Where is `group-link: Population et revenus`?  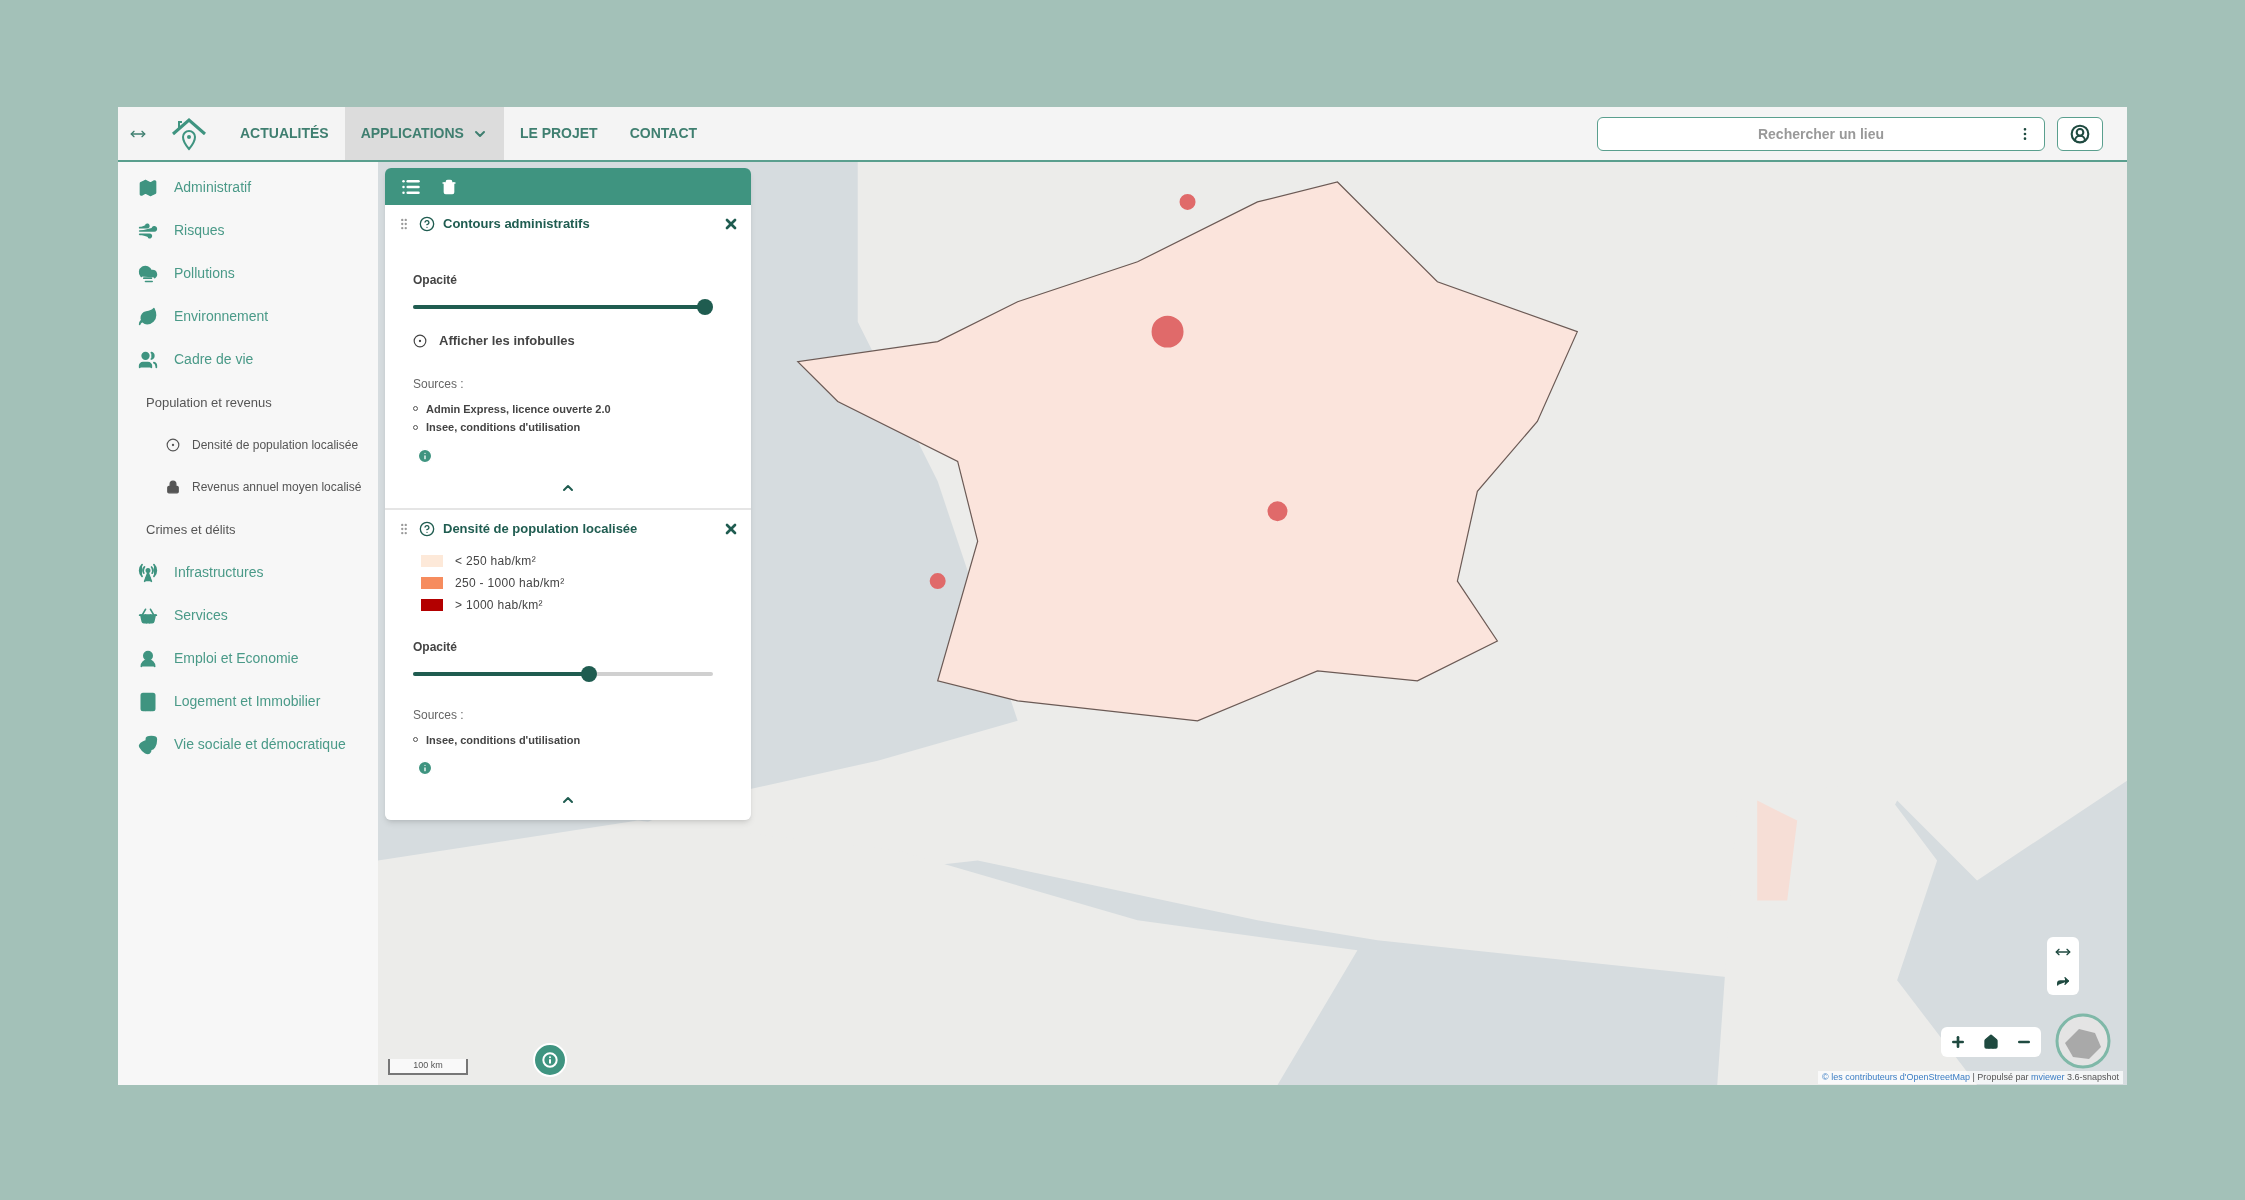 group-link: Population et revenus is located at coordinates (209, 402).